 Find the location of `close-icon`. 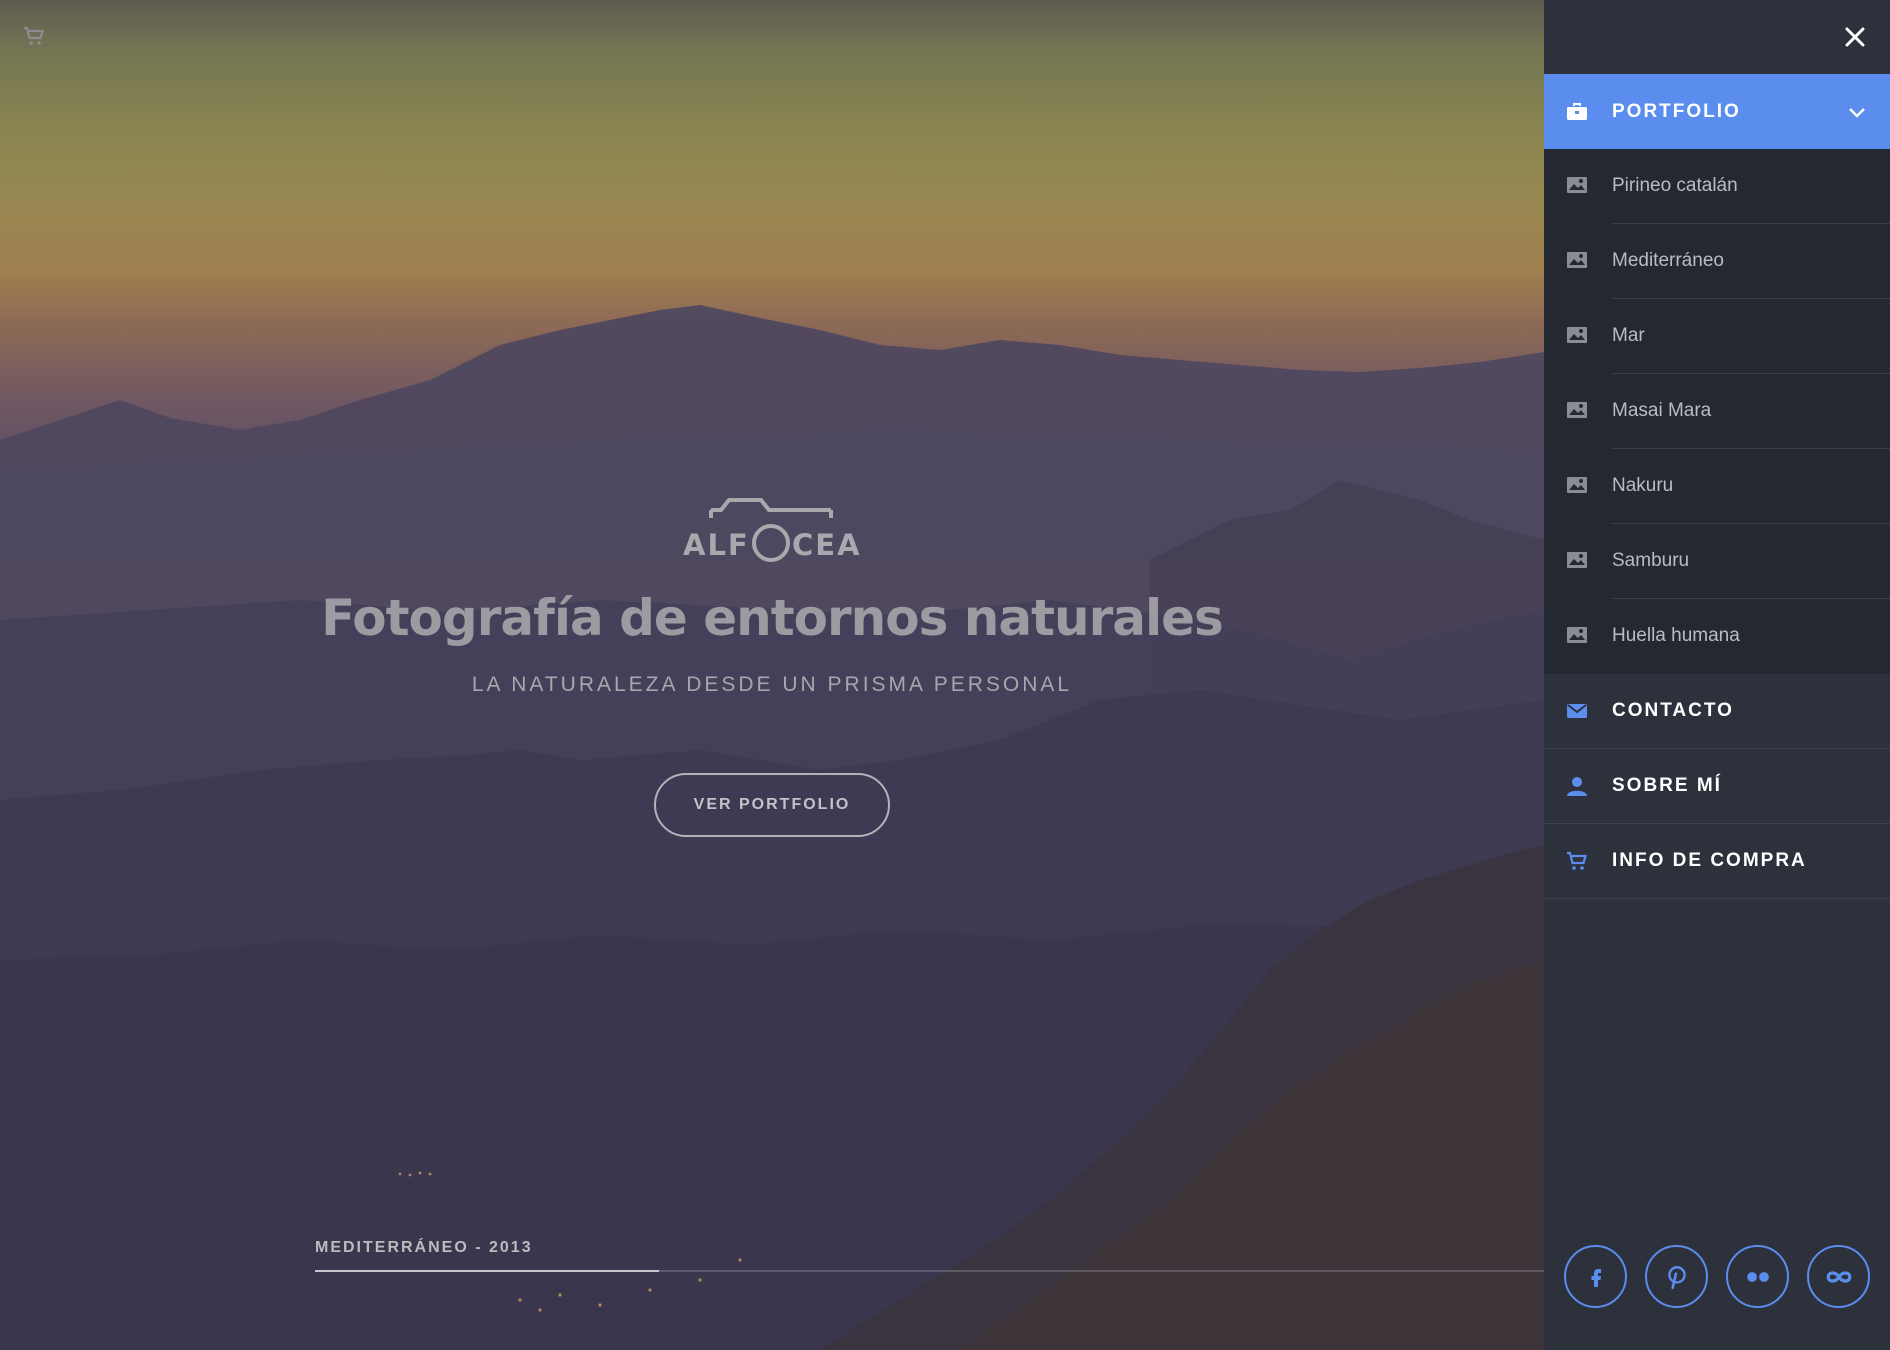

close-icon is located at coordinates (1855, 37).